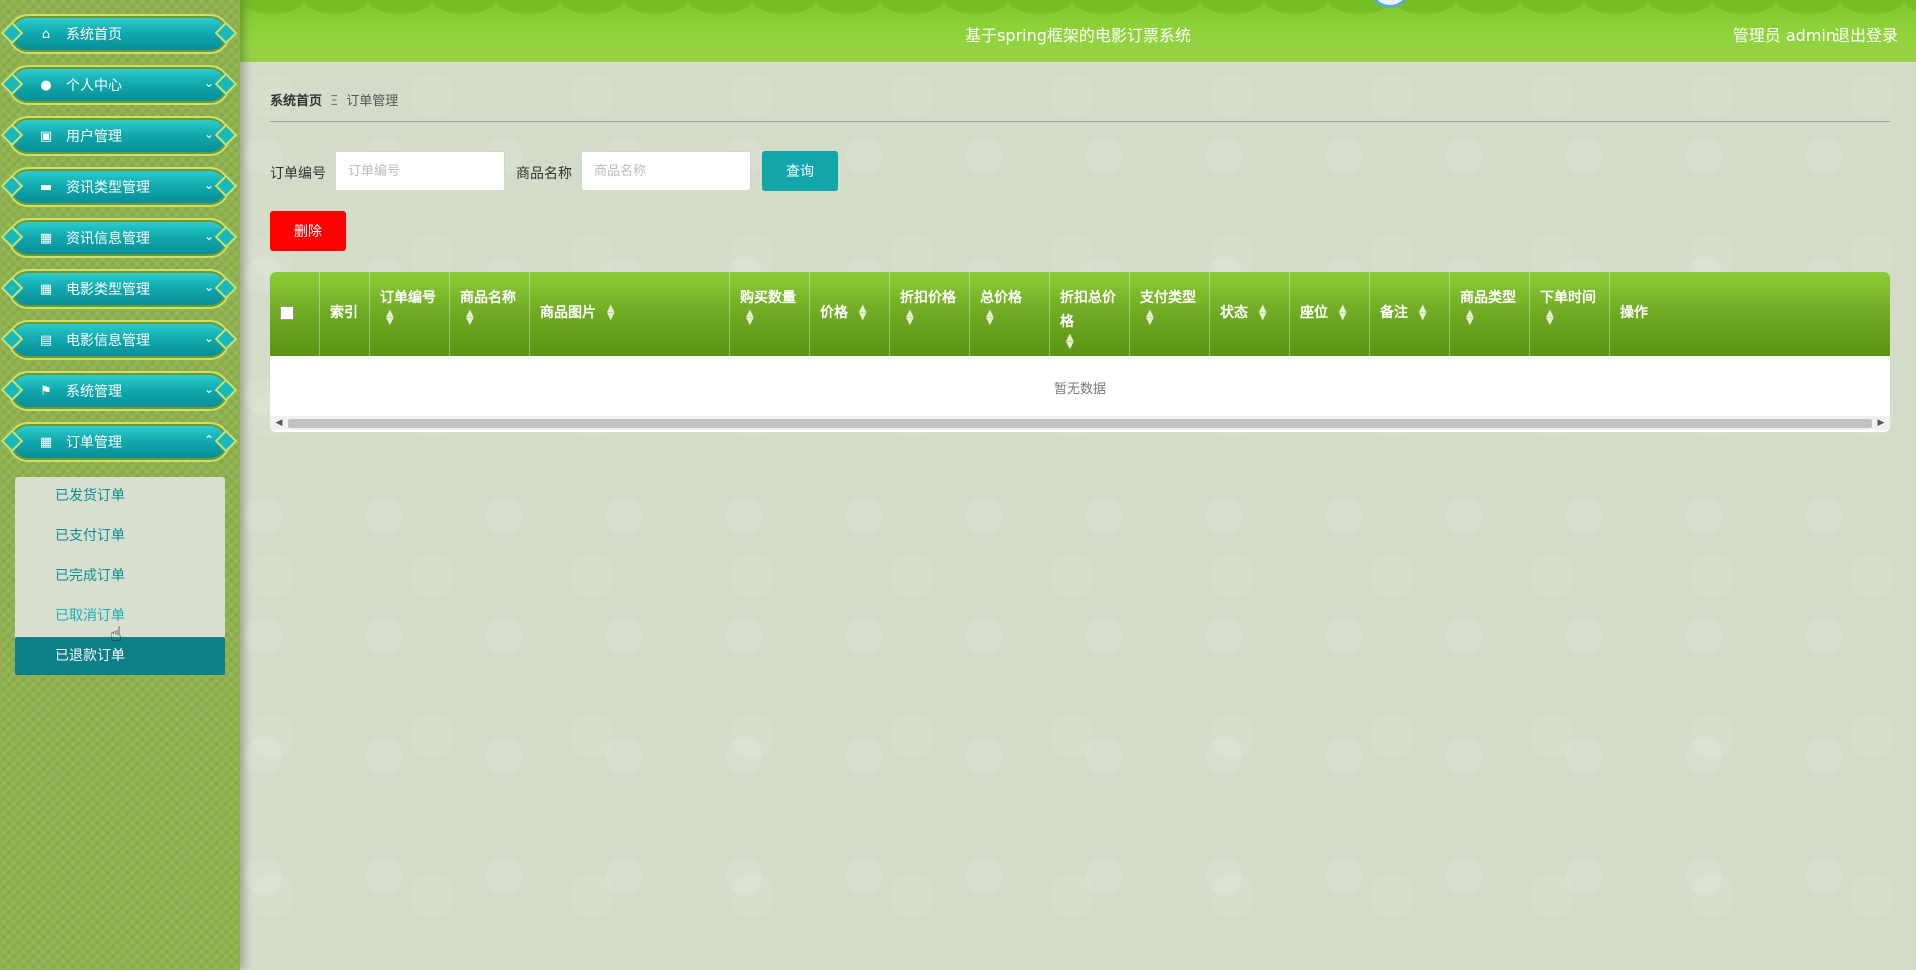 This screenshot has width=1916, height=970. Describe the element at coordinates (1750, 314) in the screenshot. I see `column-header-actions: 操作` at that location.